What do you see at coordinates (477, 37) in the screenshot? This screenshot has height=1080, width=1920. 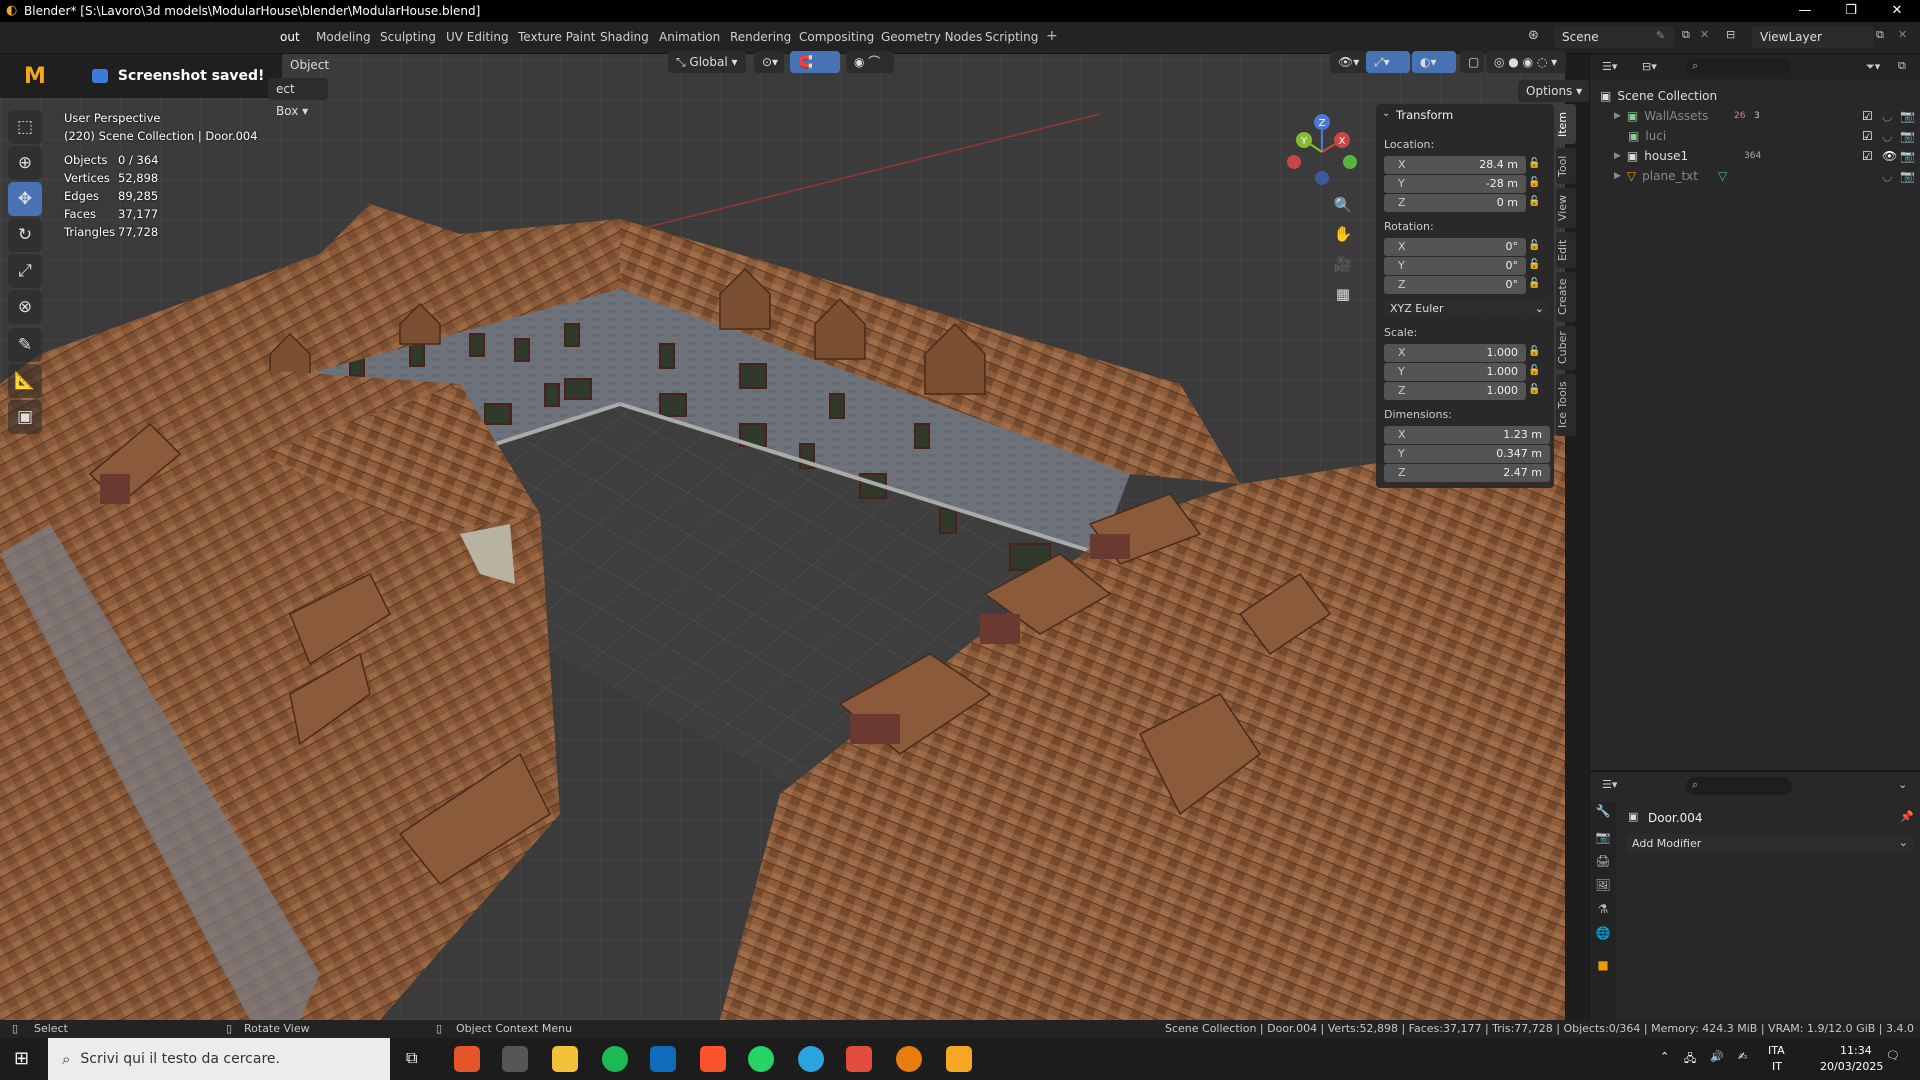 I see `tab-uv-editing: UV Editing` at bounding box center [477, 37].